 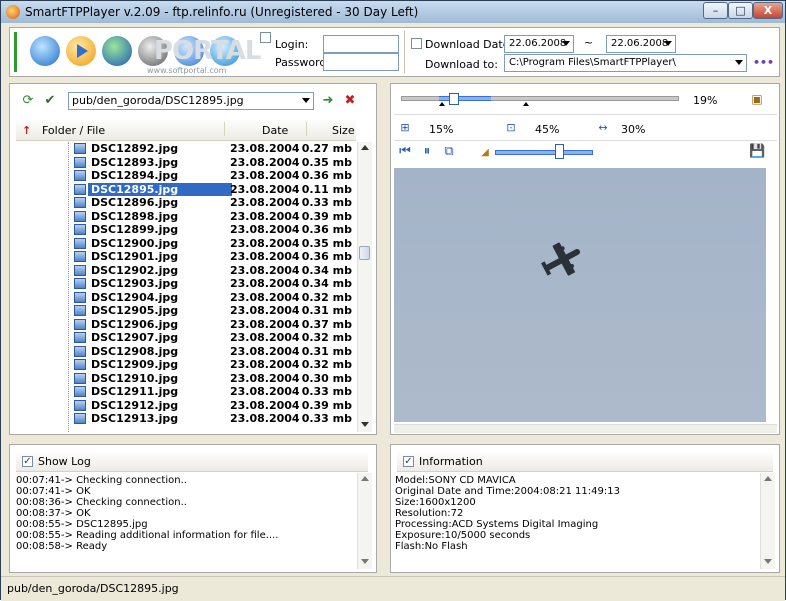 What do you see at coordinates (53, 513) in the screenshot?
I see `log-line: 00:08:37-> OK` at bounding box center [53, 513].